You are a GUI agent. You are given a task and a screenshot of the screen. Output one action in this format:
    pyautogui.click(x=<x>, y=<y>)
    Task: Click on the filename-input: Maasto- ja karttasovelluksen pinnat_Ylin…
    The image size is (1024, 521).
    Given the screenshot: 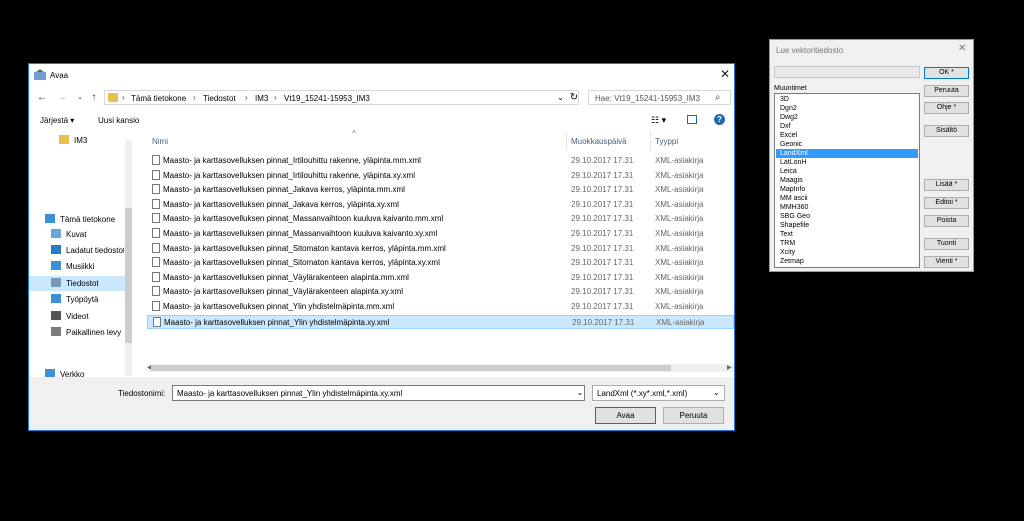 What is the action you would take?
    pyautogui.click(x=378, y=393)
    